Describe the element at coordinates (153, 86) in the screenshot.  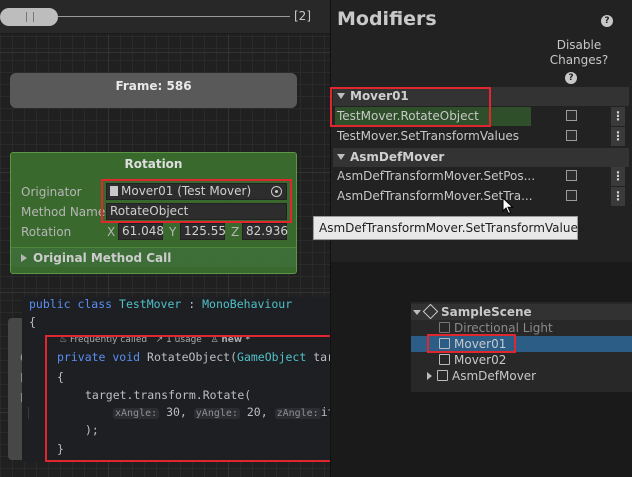
I see `frame-label: Frame: 586` at that location.